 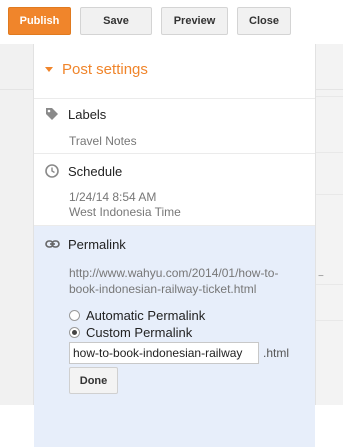 What do you see at coordinates (52, 244) in the screenshot?
I see `link-icon` at bounding box center [52, 244].